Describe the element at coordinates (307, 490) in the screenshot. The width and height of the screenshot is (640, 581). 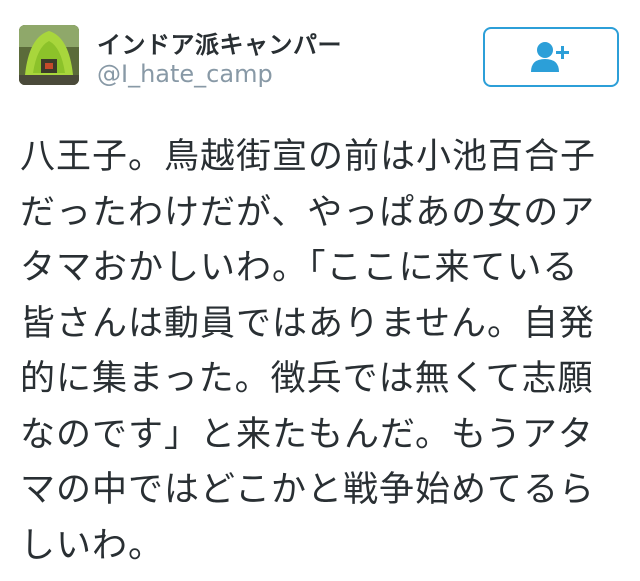
I see `tweet-line: マの中ではどこかと戦争始めてるら` at that location.